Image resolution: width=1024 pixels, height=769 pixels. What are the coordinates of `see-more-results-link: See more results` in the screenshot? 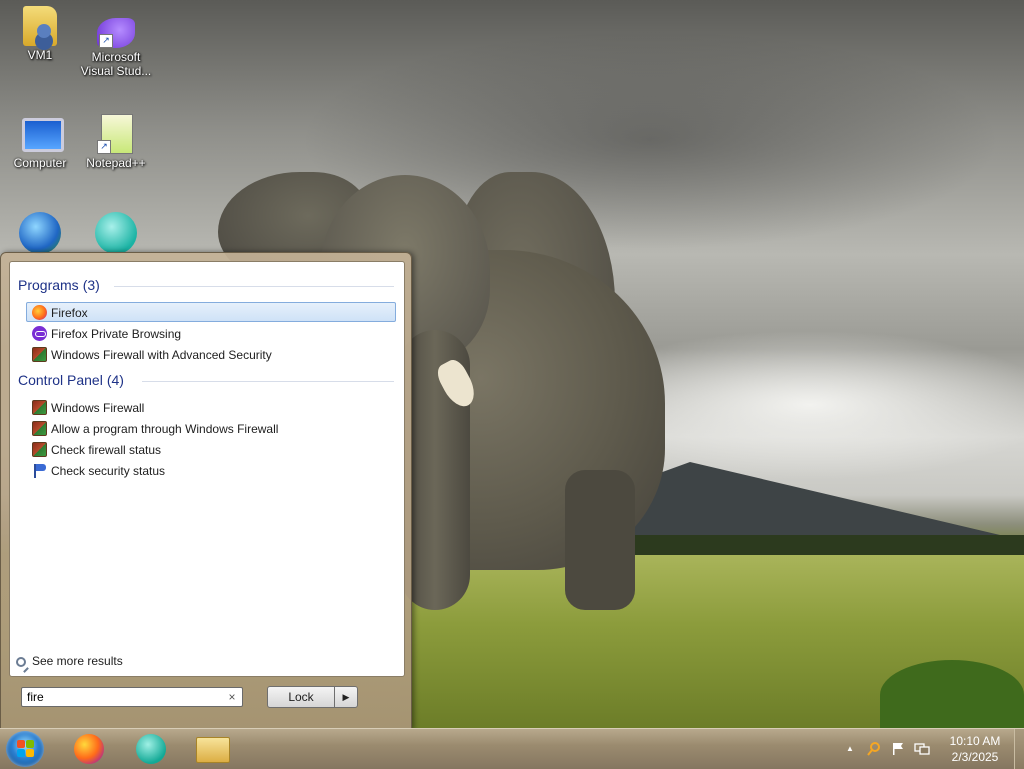 It's located at (69, 661).